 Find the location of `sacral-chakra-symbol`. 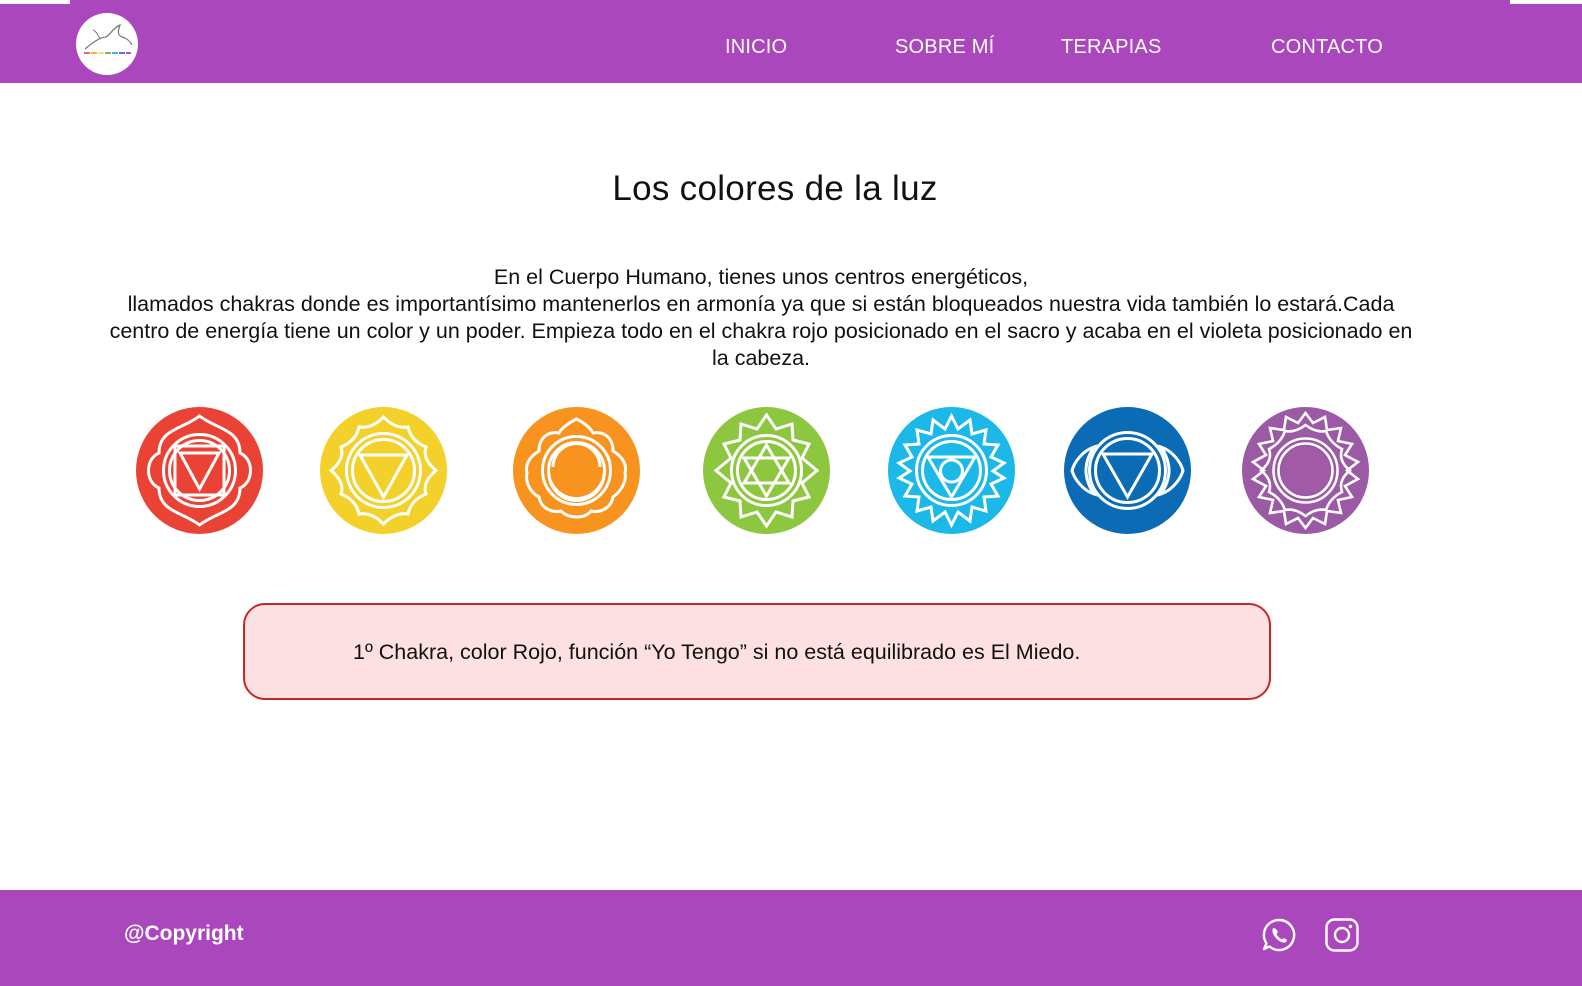

sacral-chakra-symbol is located at coordinates (576, 468).